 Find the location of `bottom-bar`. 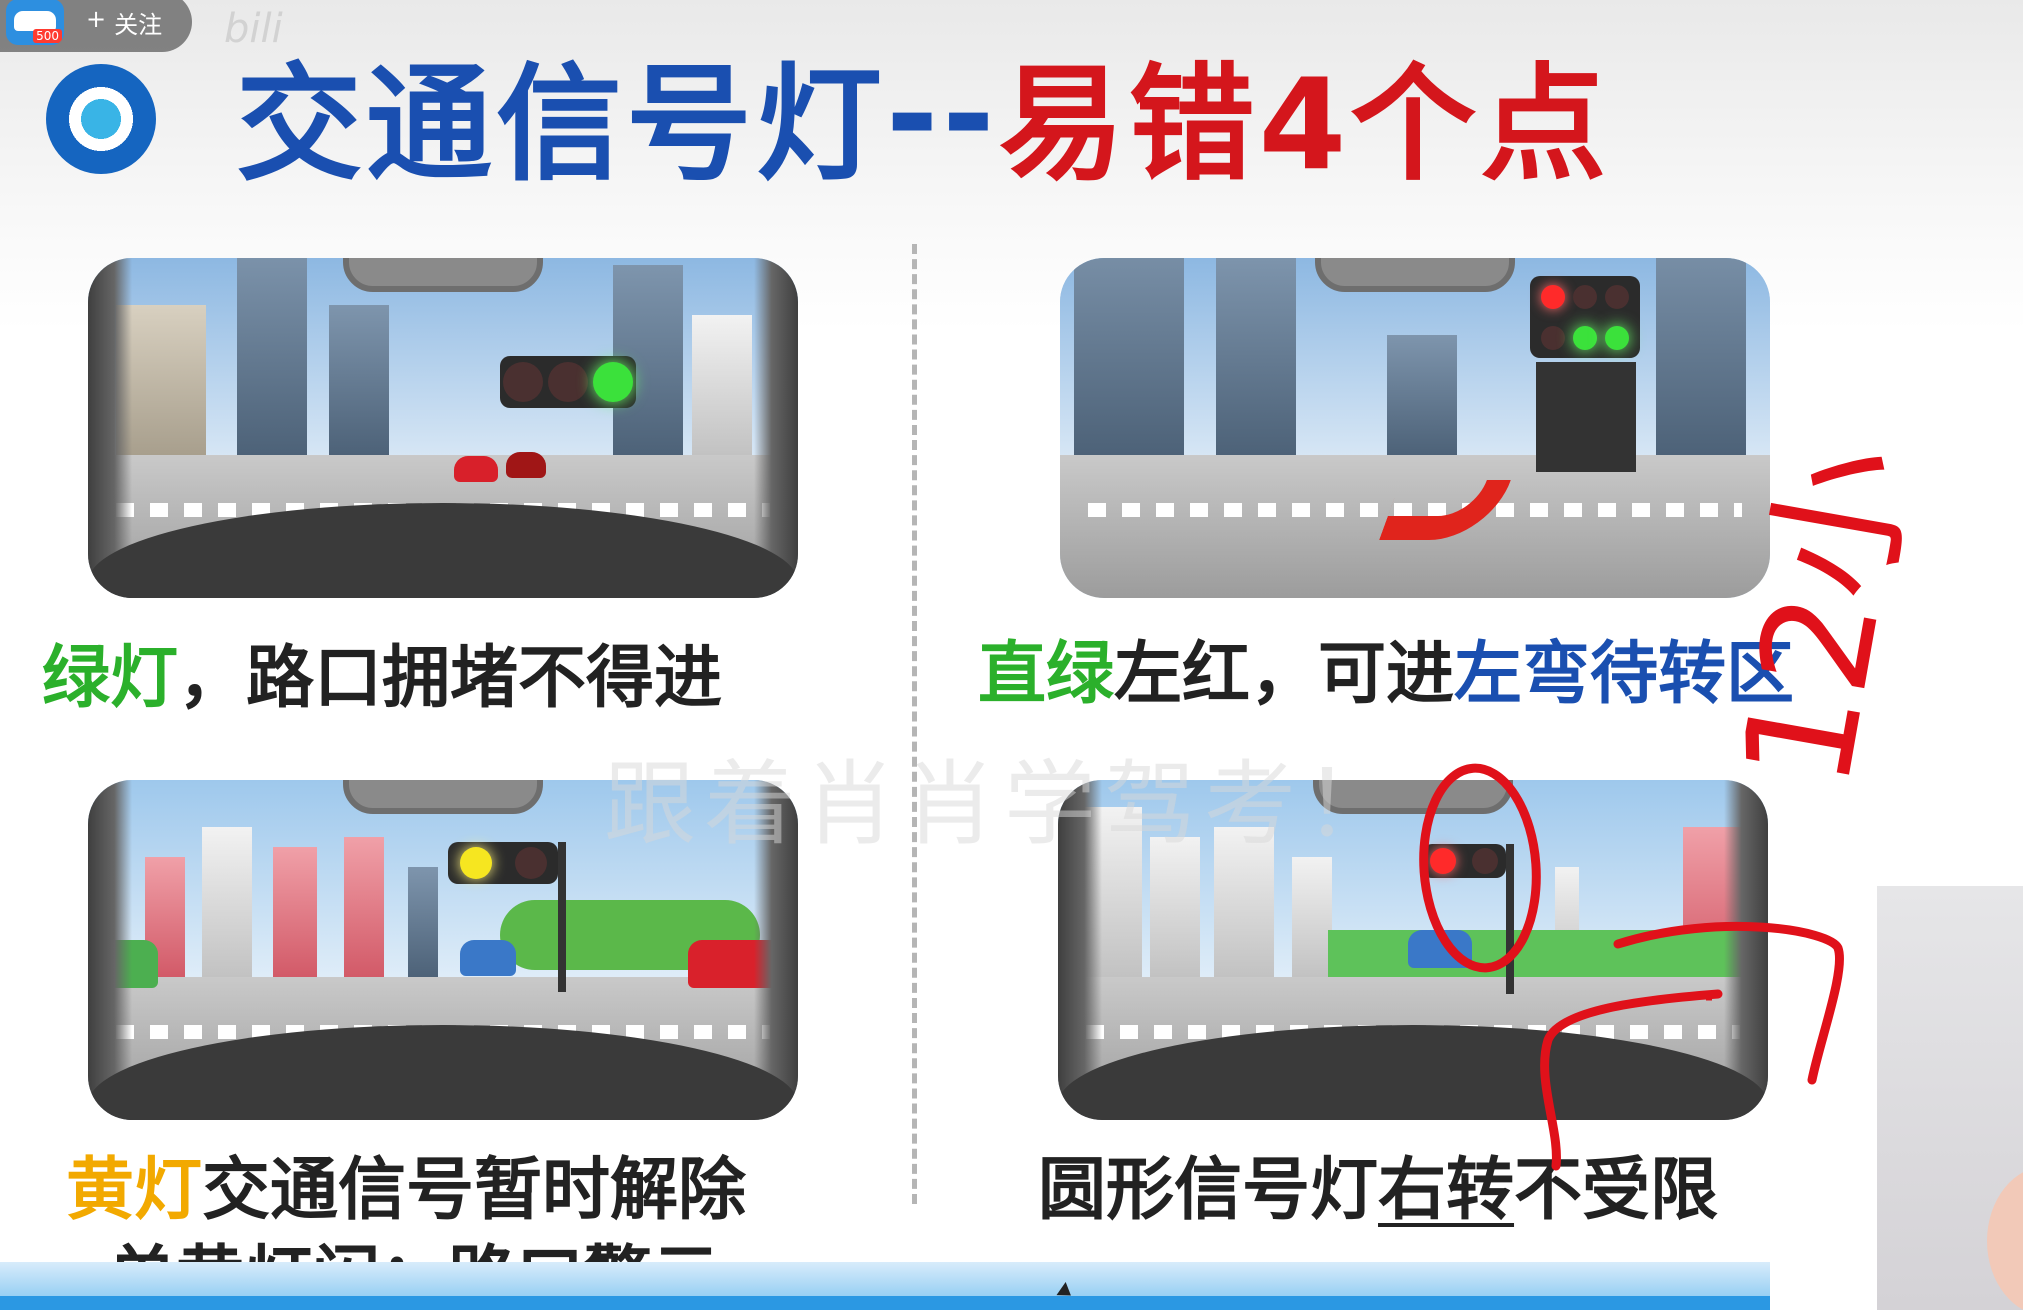

bottom-bar is located at coordinates (885, 1303).